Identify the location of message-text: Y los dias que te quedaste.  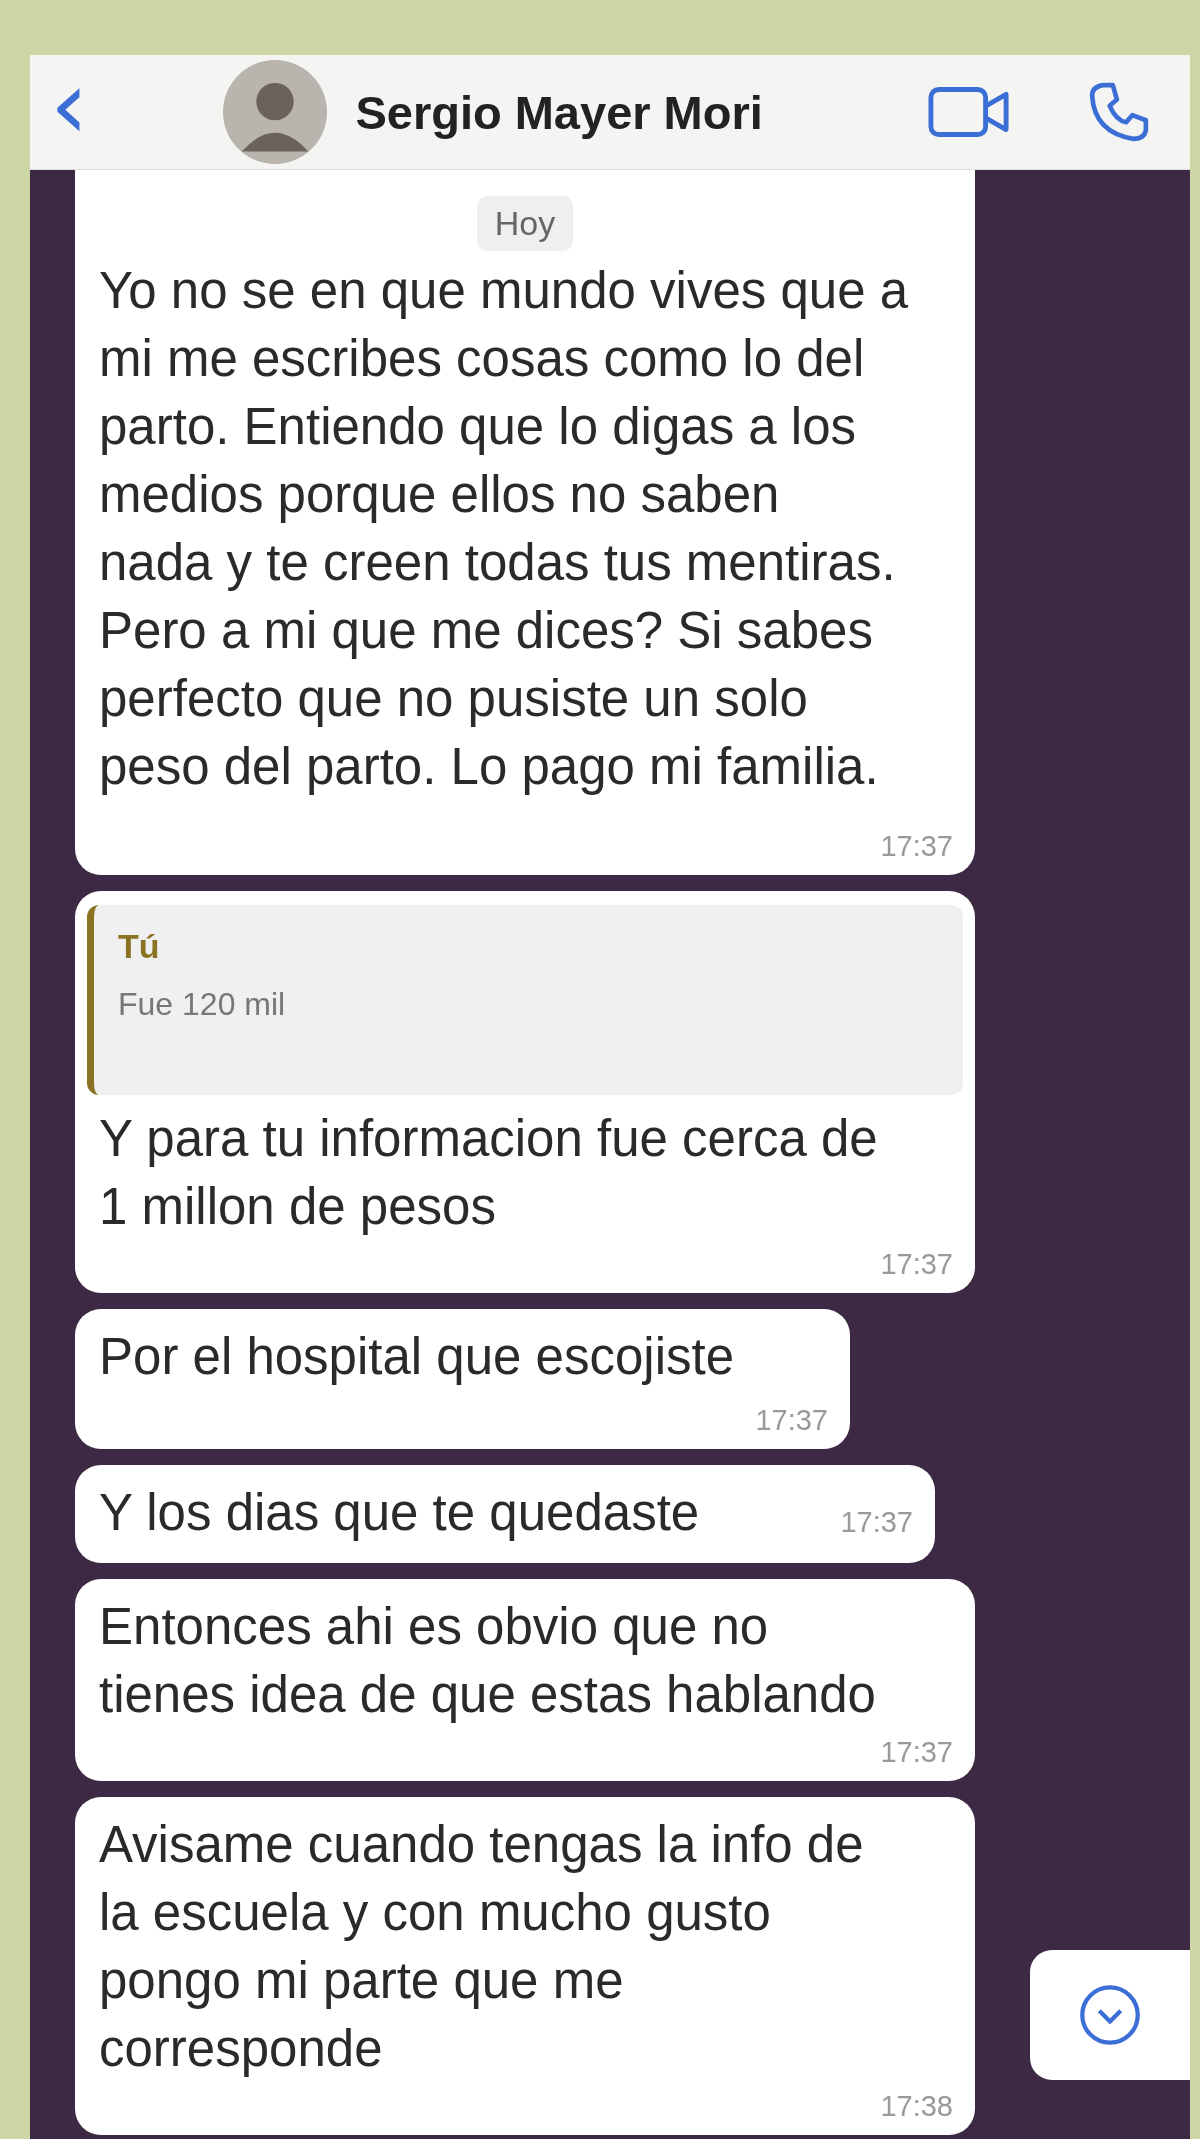
(399, 1513).